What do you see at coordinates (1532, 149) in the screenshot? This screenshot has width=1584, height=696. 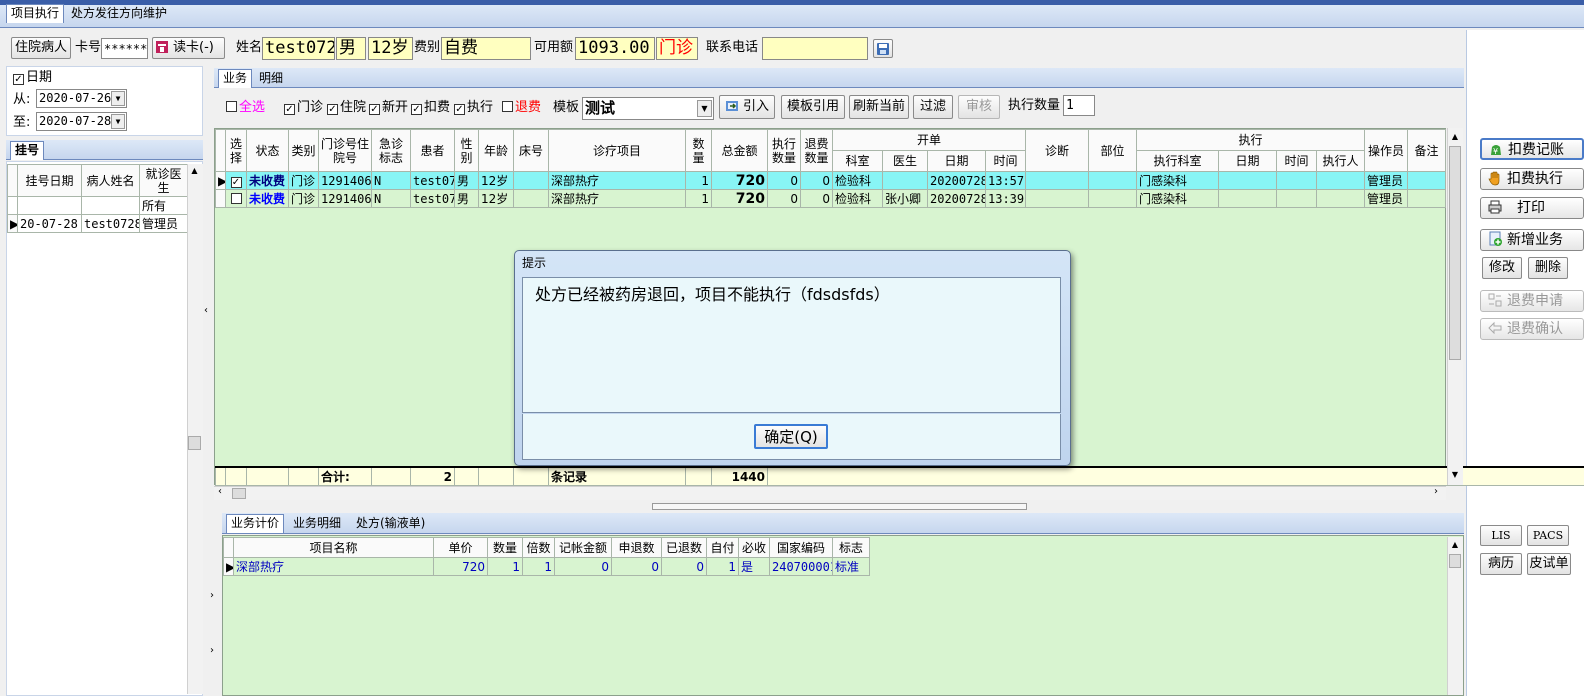 I see `deduct-account-button: ¥ 扣费记账` at bounding box center [1532, 149].